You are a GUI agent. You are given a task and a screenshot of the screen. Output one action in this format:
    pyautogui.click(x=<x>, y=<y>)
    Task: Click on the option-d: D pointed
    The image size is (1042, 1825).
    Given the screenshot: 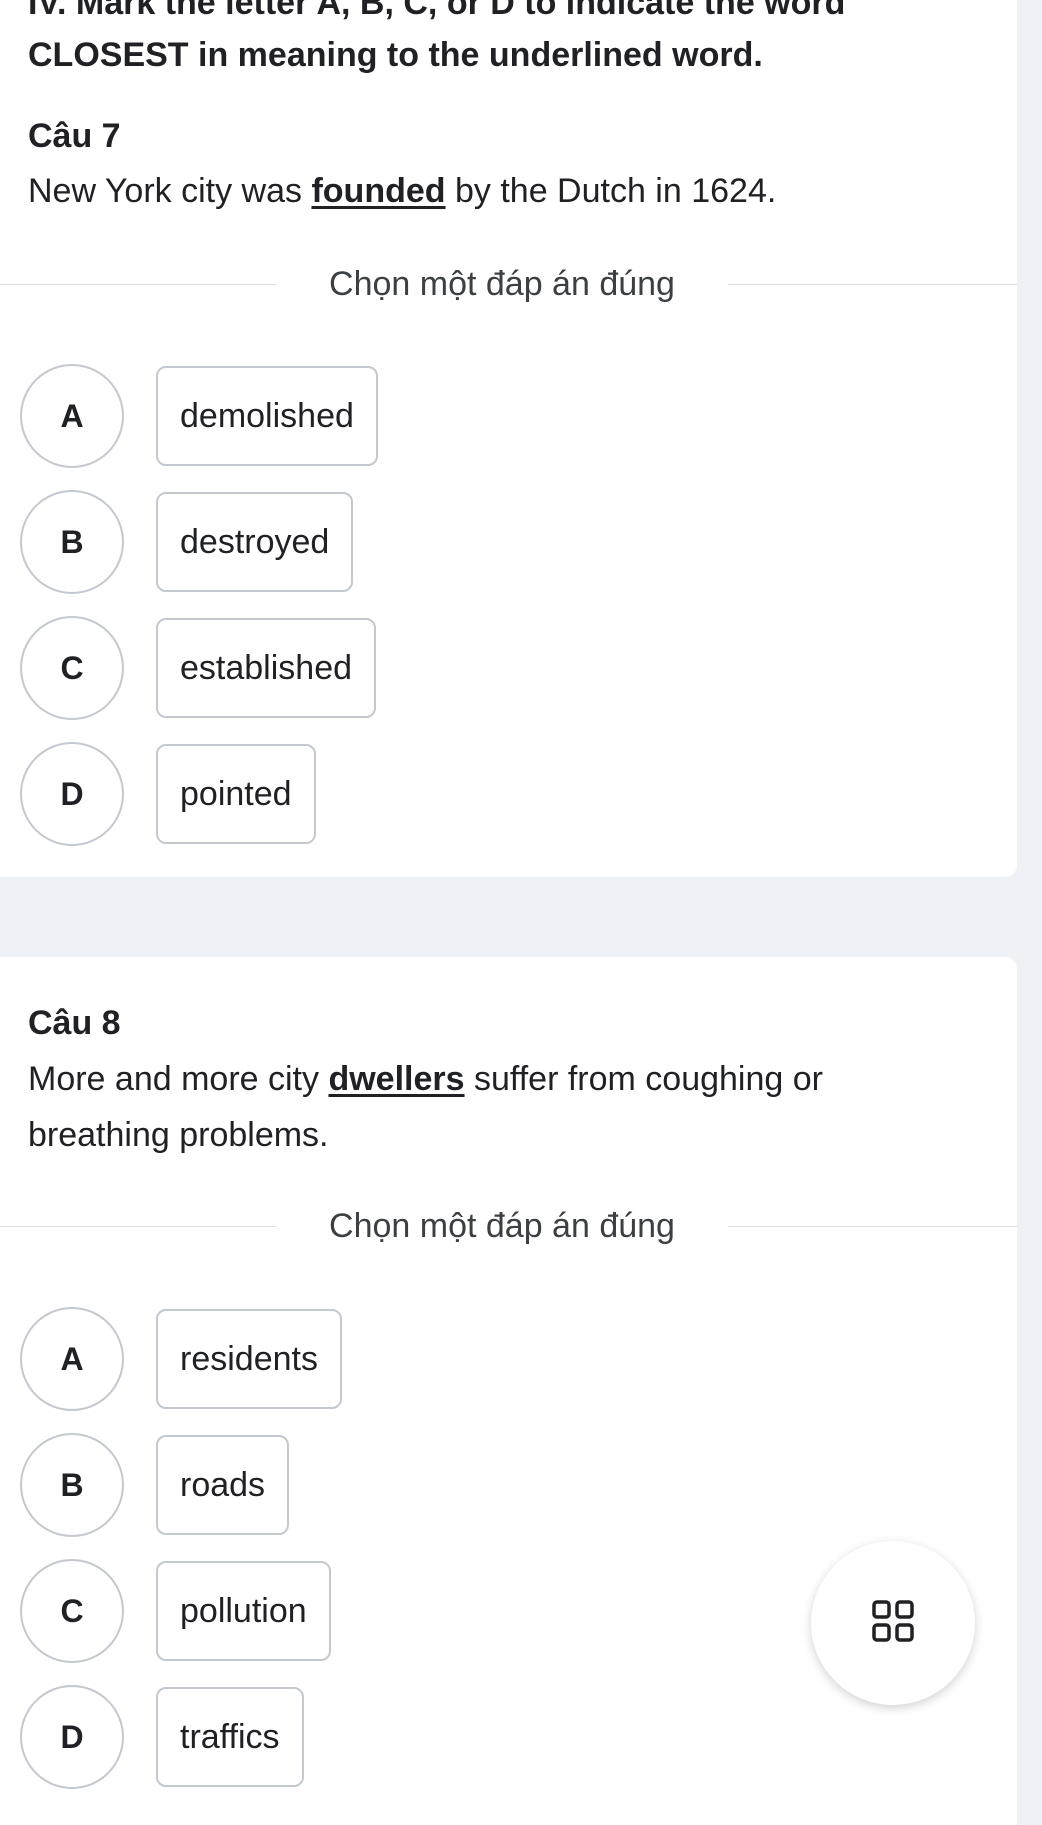 What is the action you would take?
    pyautogui.click(x=370, y=794)
    